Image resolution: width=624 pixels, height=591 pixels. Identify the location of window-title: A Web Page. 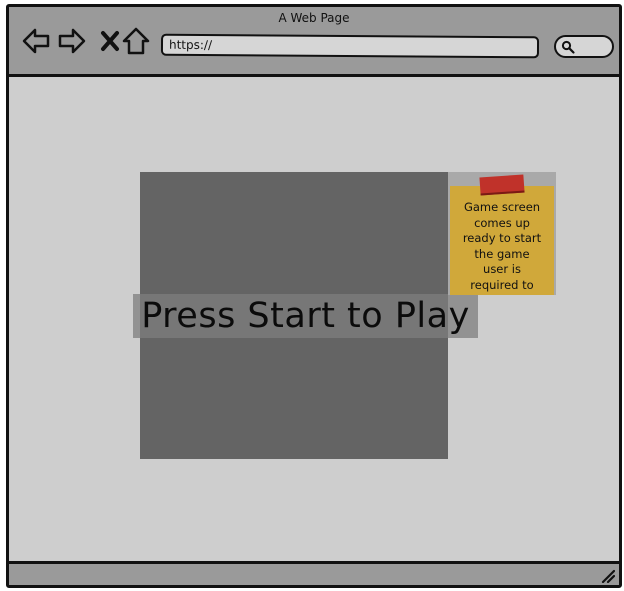
(314, 18).